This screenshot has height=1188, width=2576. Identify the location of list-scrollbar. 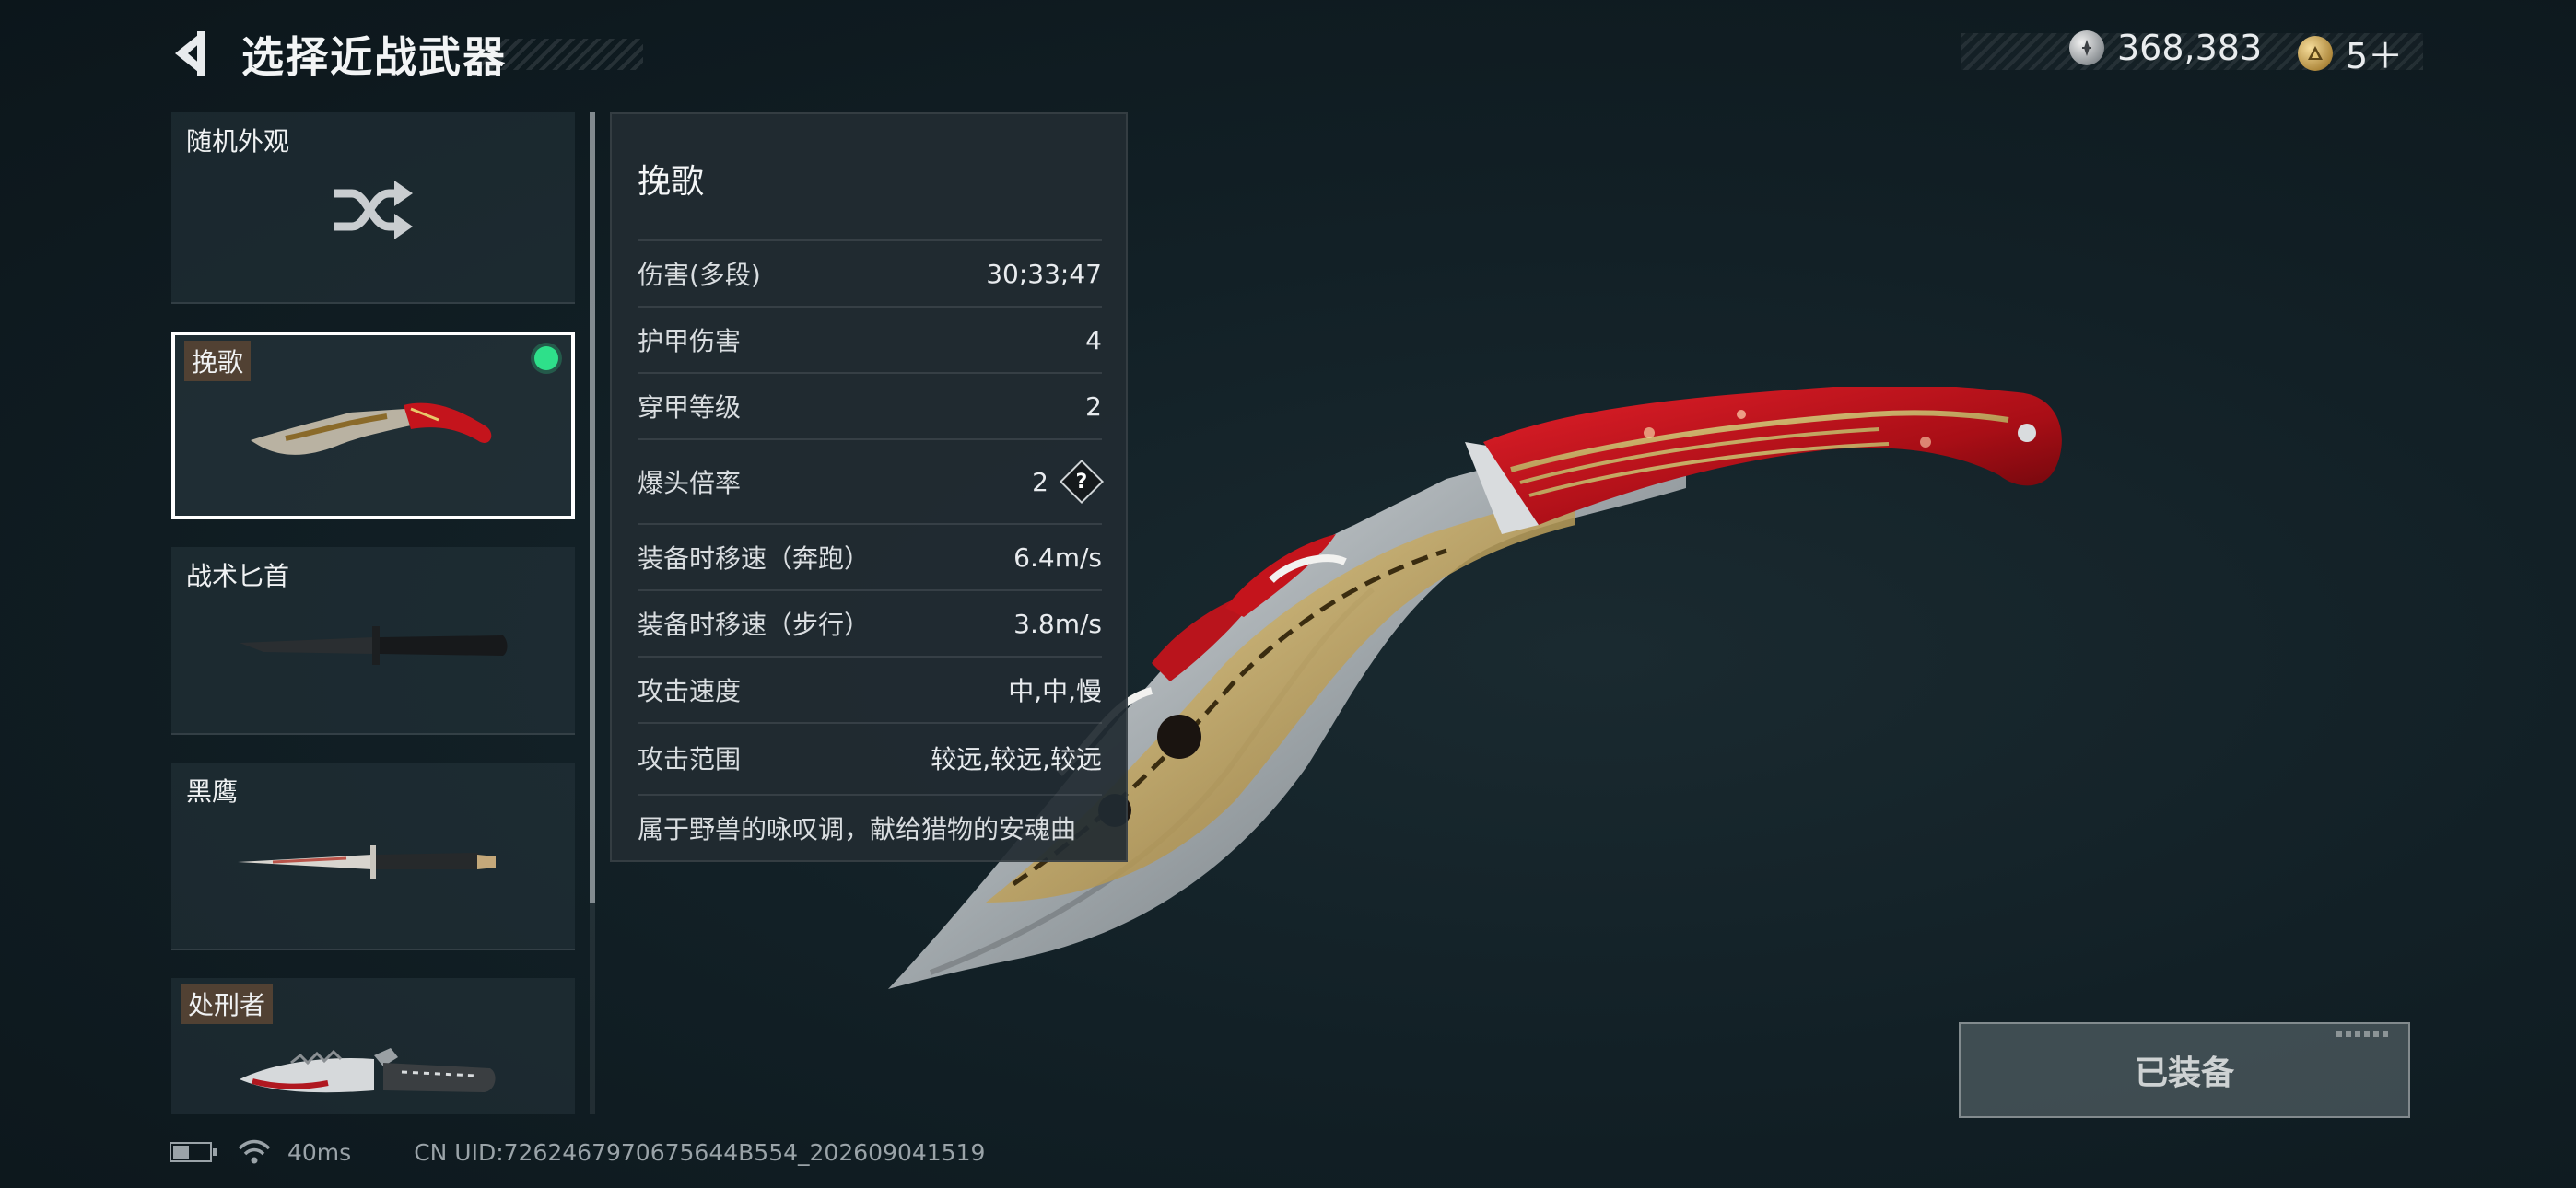
(592, 613).